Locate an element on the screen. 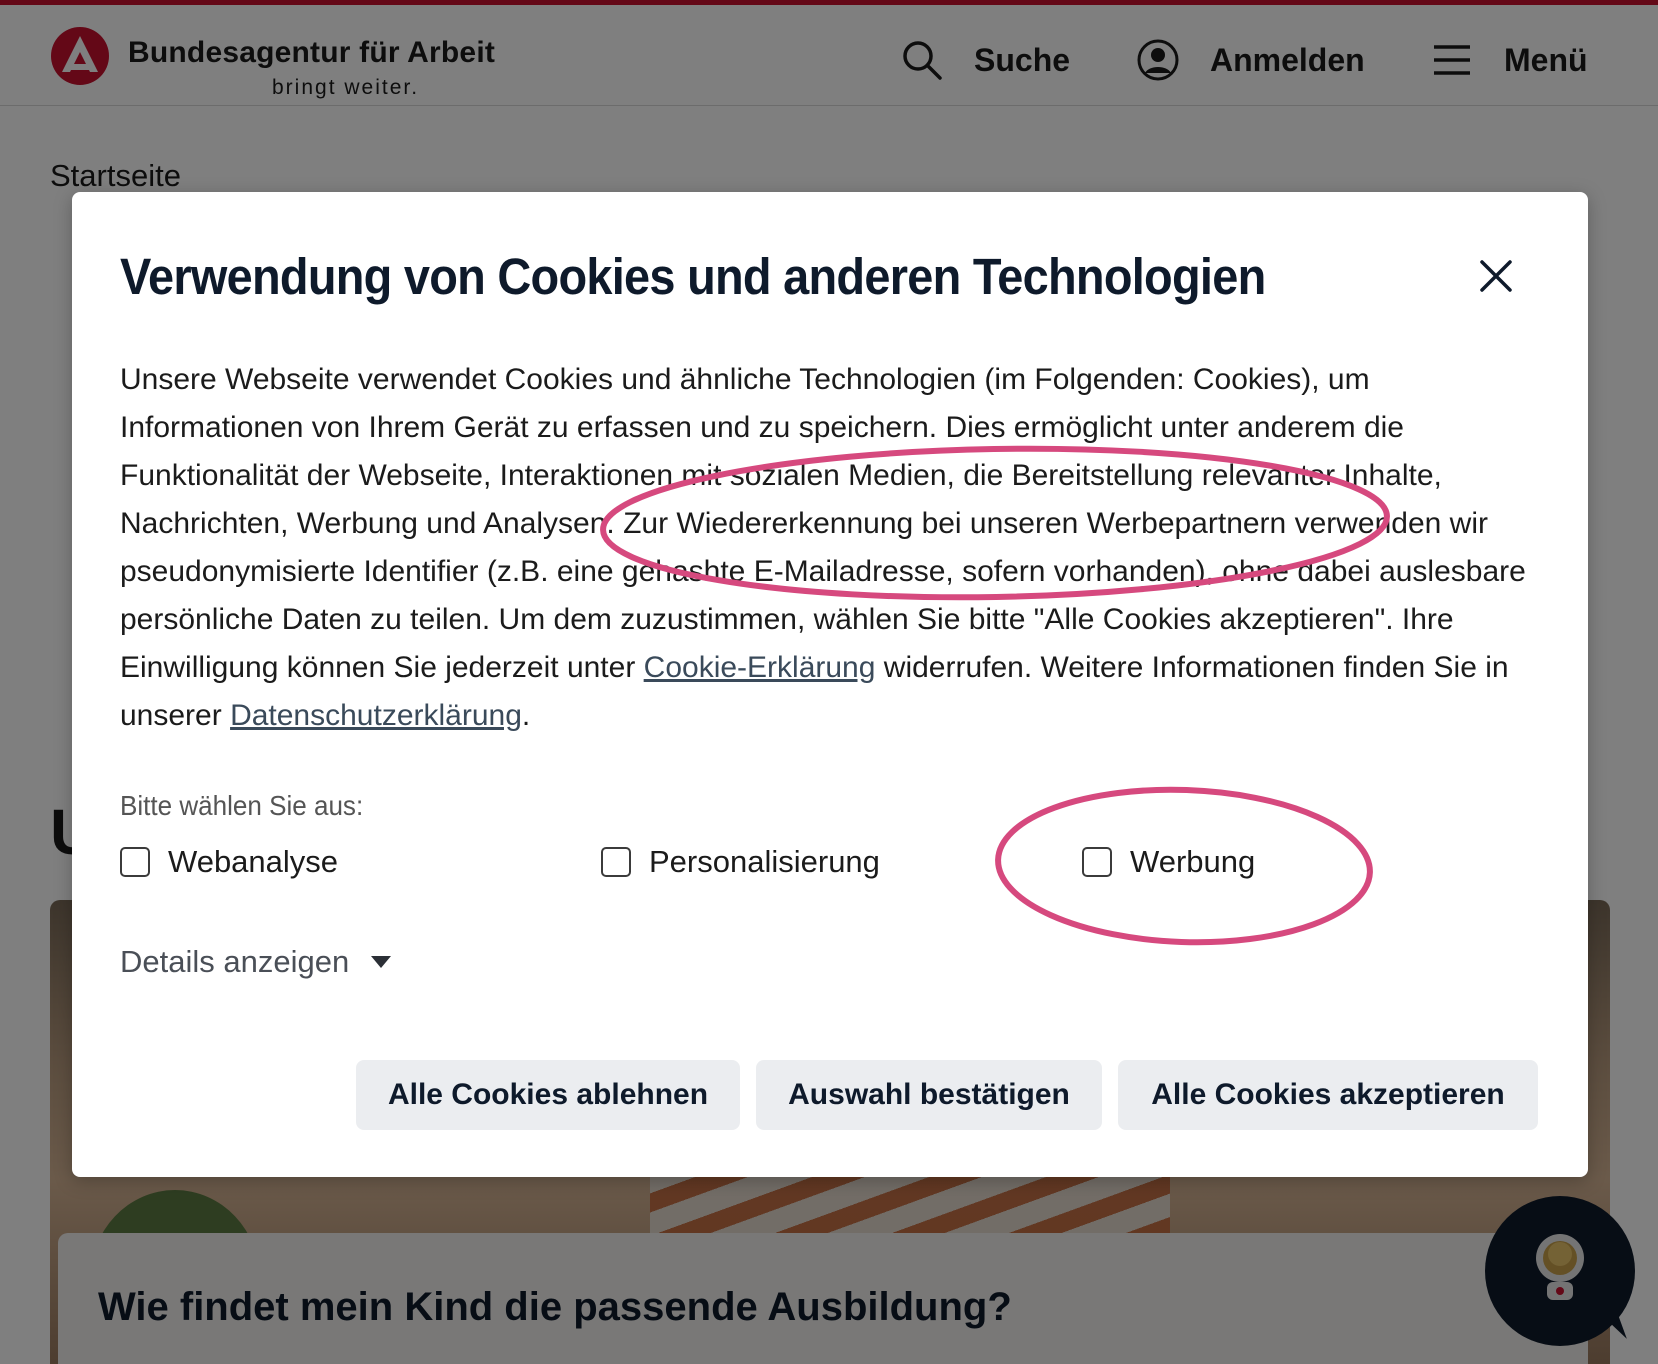 The image size is (1658, 1364). option-werbung: Werbung is located at coordinates (1168, 862).